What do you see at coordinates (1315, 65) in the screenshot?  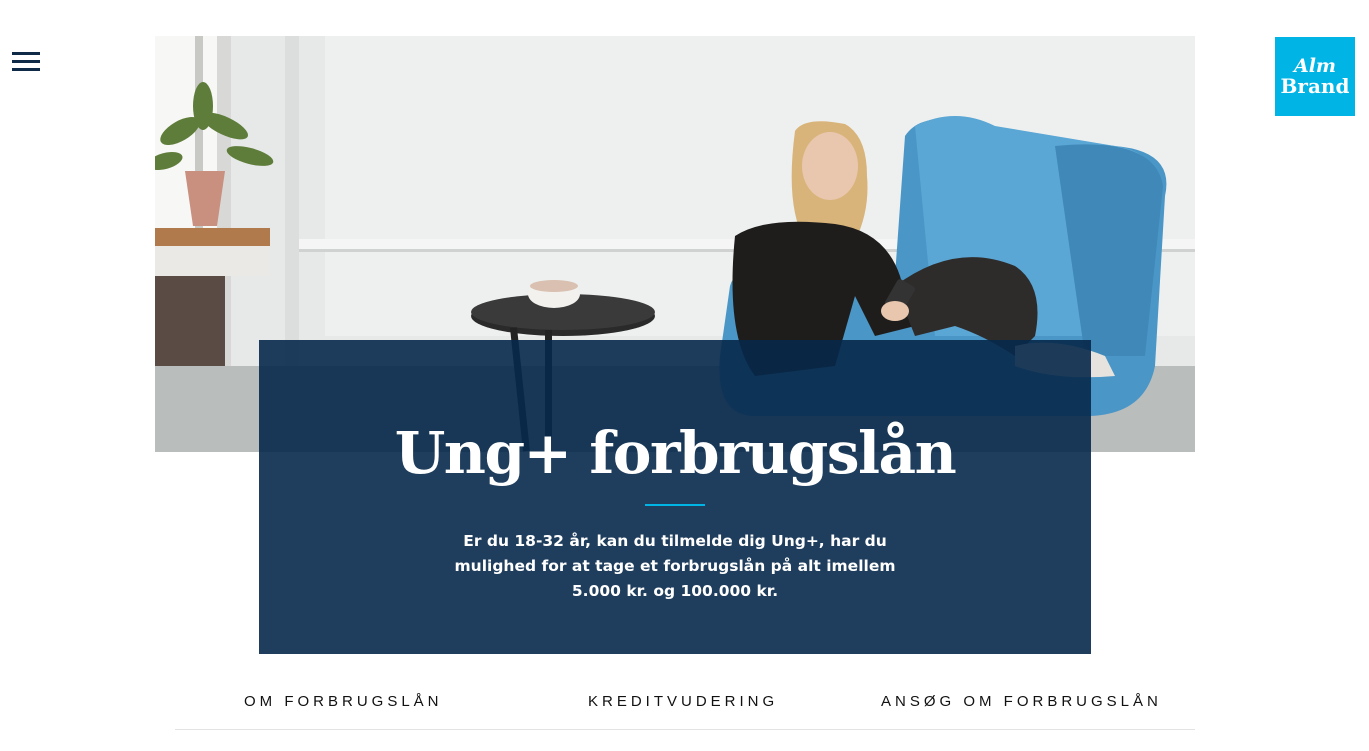 I see `logo-line-1: Alm` at bounding box center [1315, 65].